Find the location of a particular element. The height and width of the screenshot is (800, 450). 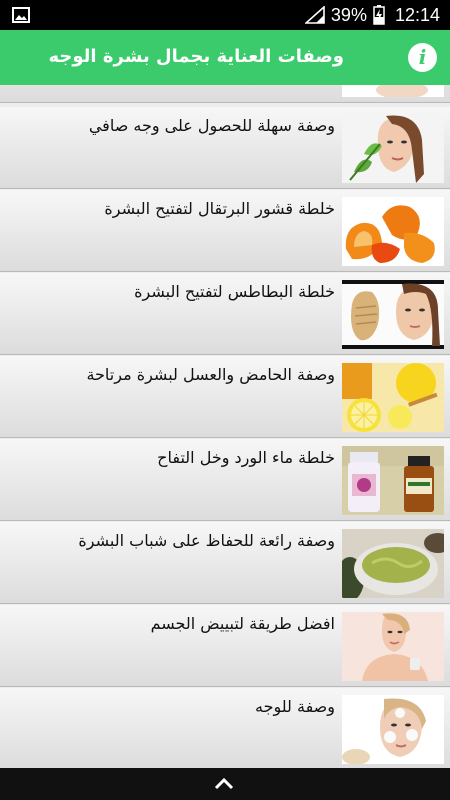

list-item: وصفة للوجه is located at coordinates (225, 728).